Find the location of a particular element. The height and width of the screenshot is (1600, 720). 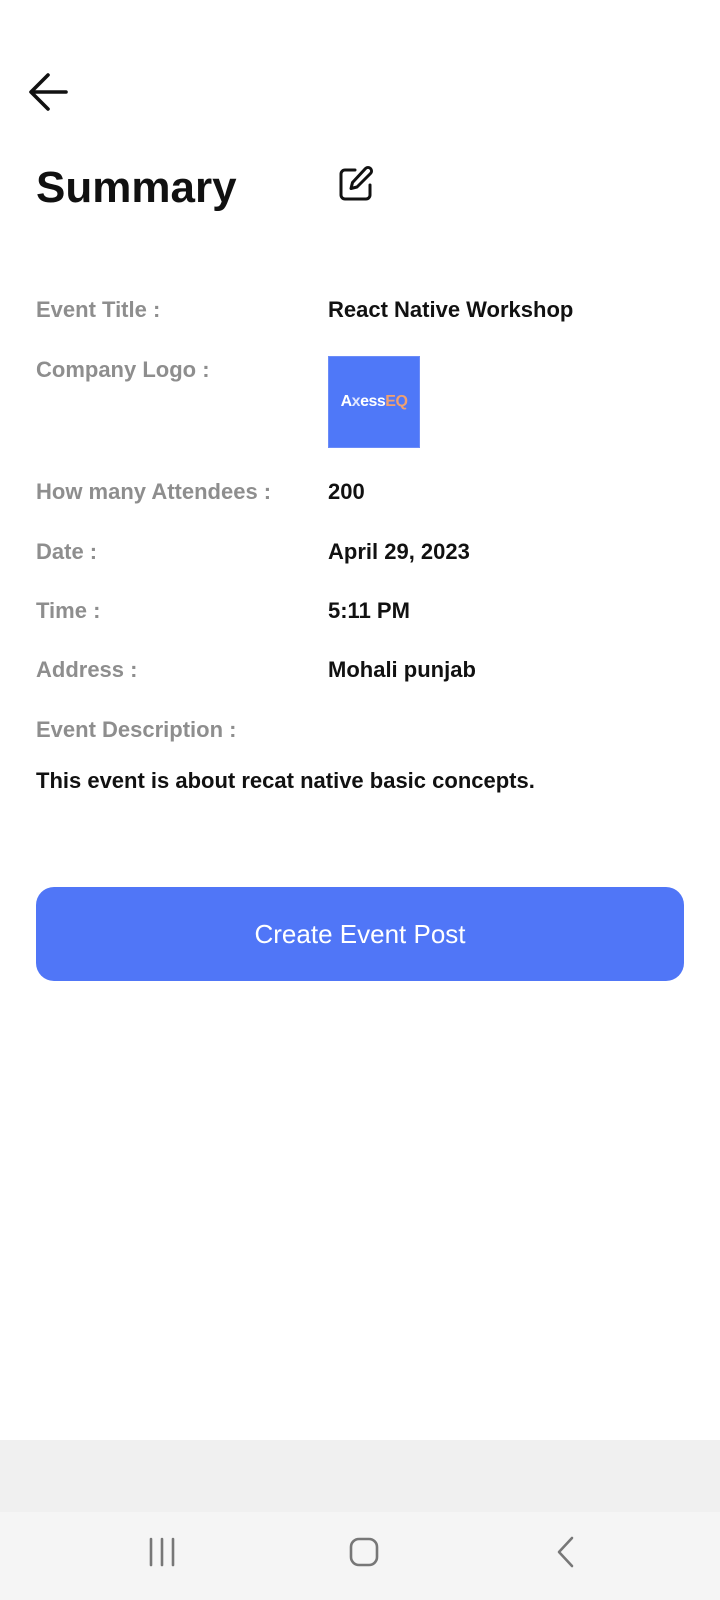

date-row: Date : April 29, 2023 is located at coordinates (360, 567).